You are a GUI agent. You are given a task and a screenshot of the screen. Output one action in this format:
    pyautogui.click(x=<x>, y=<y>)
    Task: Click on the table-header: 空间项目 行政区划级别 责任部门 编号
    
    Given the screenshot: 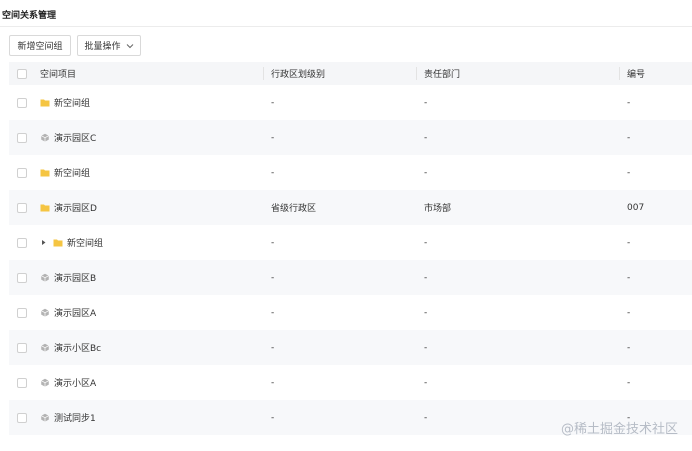 What is the action you would take?
    pyautogui.click(x=350, y=73)
    